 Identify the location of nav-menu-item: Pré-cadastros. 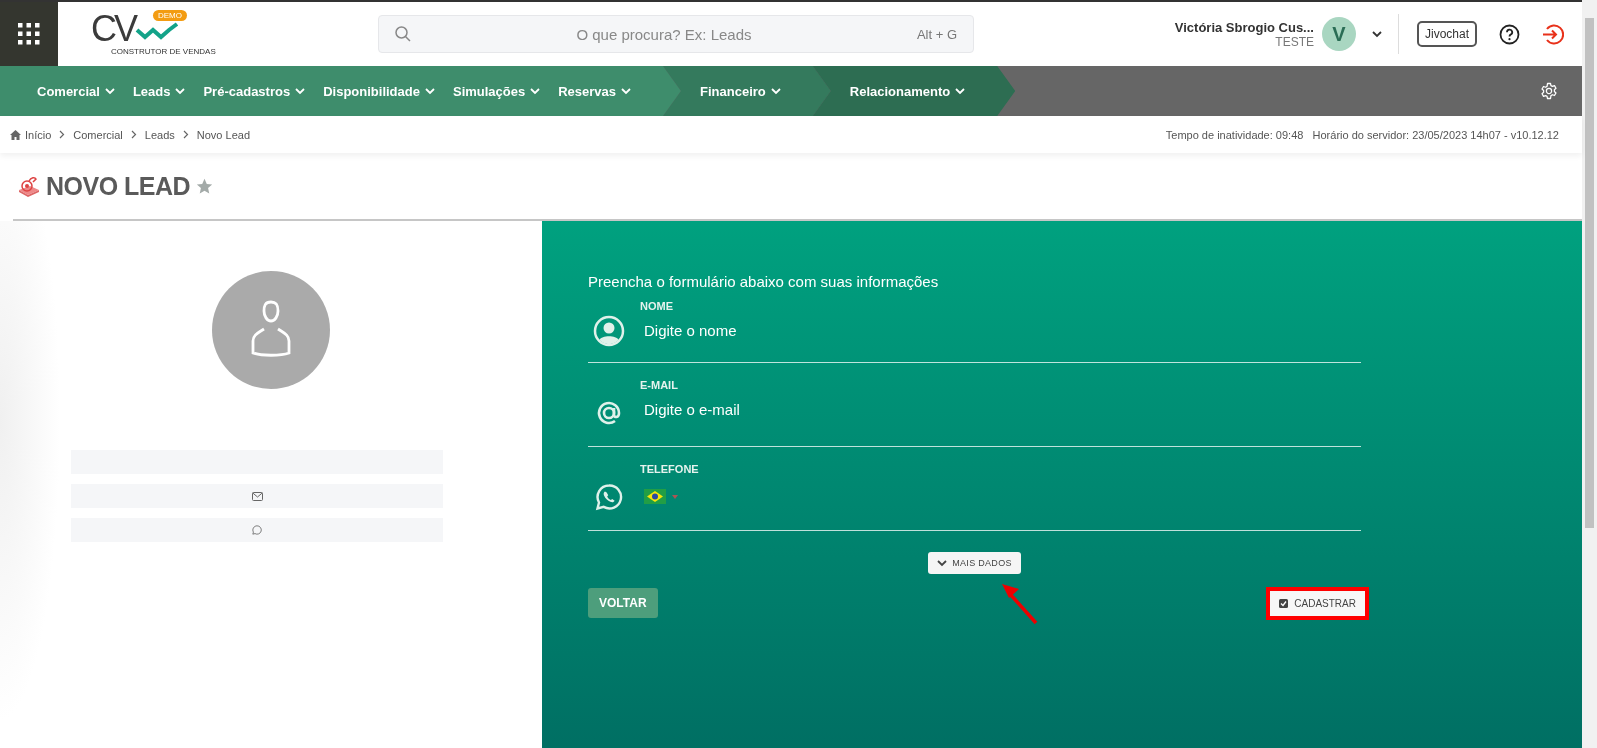
(254, 91).